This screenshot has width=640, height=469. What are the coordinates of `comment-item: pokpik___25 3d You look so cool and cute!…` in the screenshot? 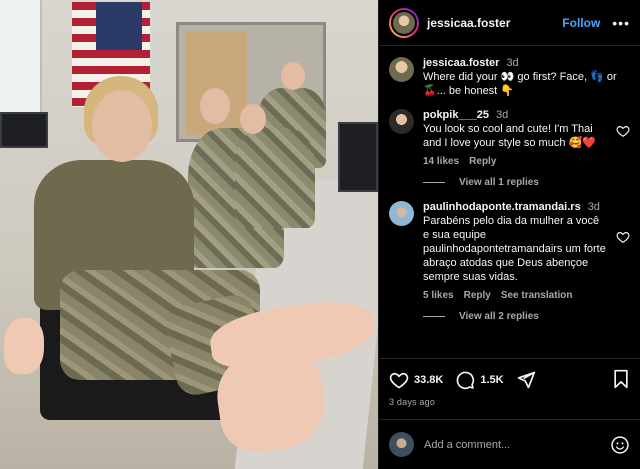 It's located at (509, 137).